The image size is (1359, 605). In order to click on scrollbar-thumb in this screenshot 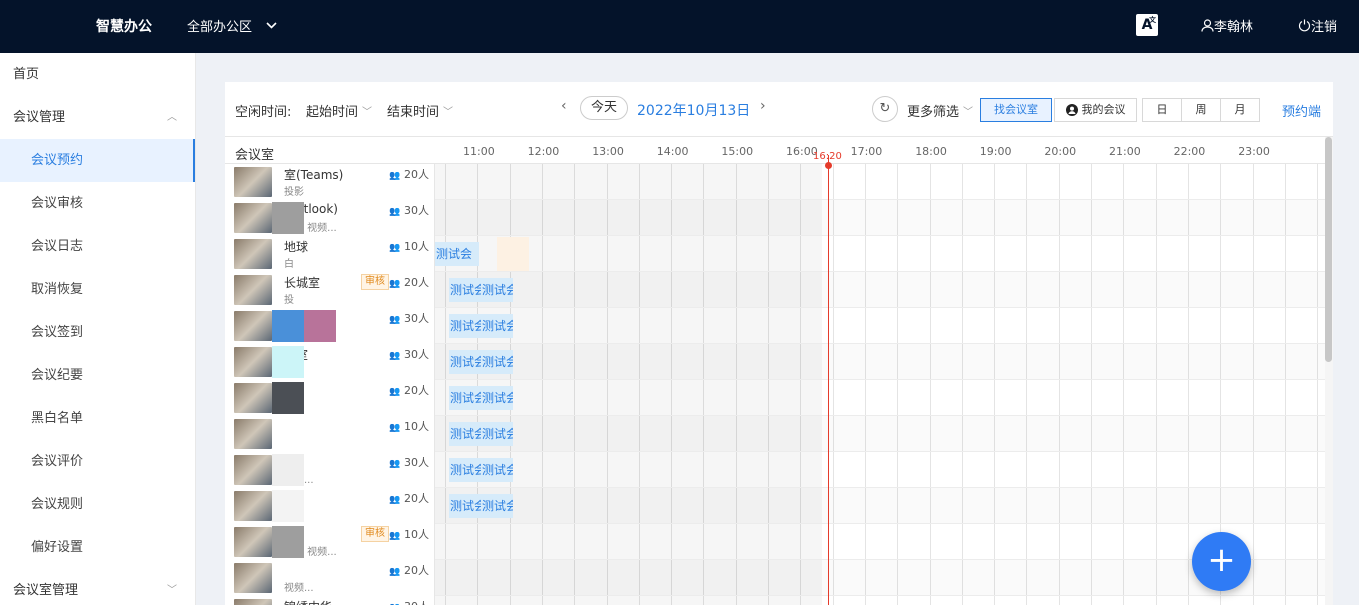, I will do `click(1328, 249)`.